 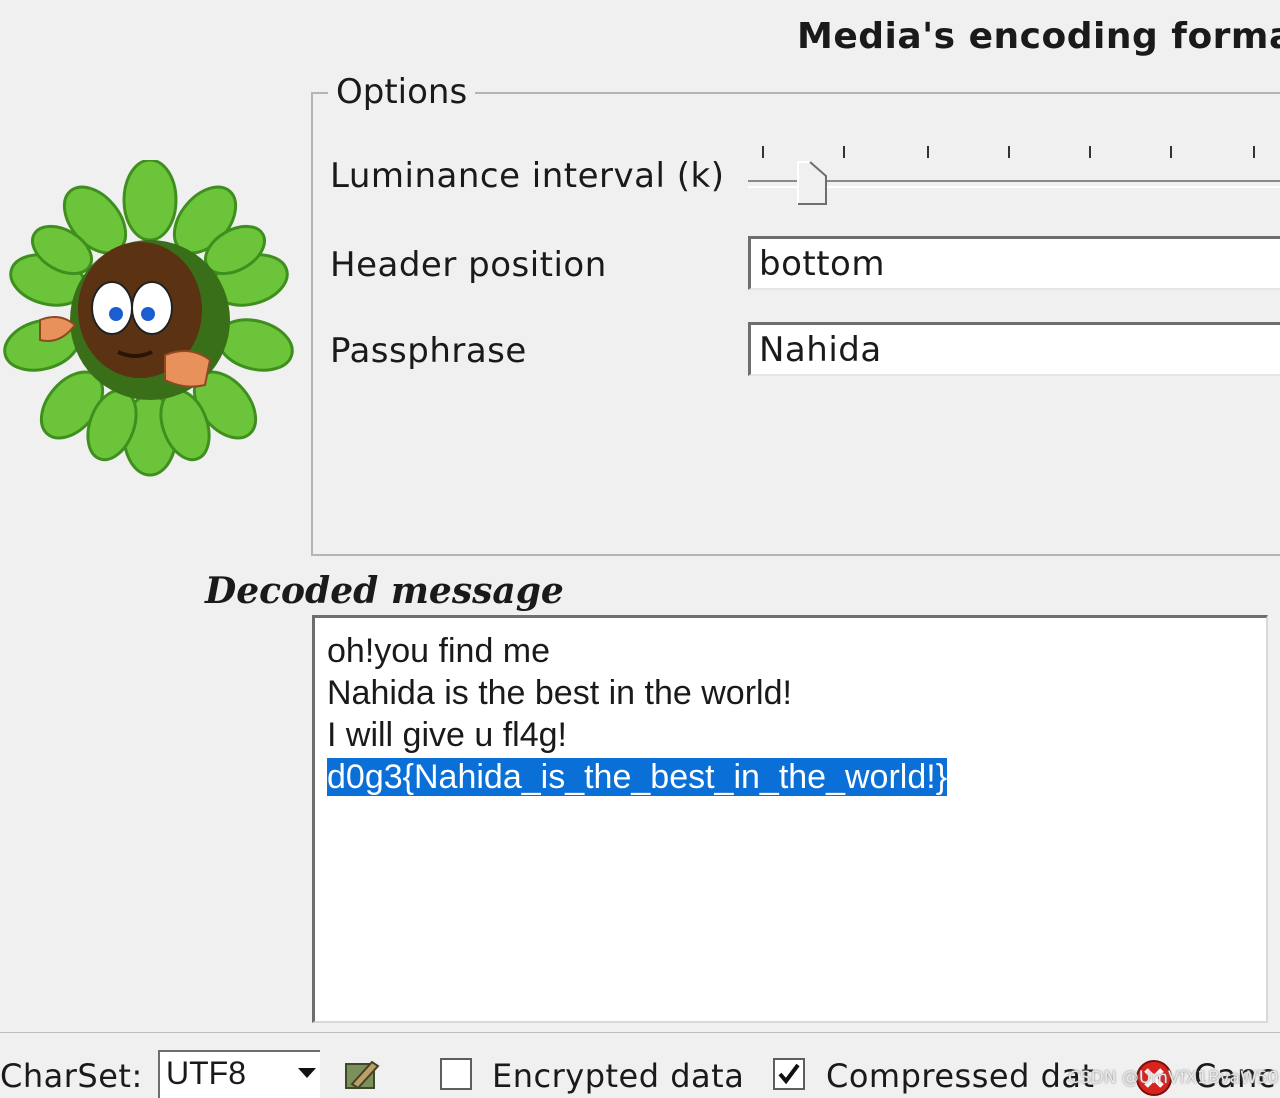 What do you see at coordinates (71, 1076) in the screenshot?
I see `charset-label: CharSet:` at bounding box center [71, 1076].